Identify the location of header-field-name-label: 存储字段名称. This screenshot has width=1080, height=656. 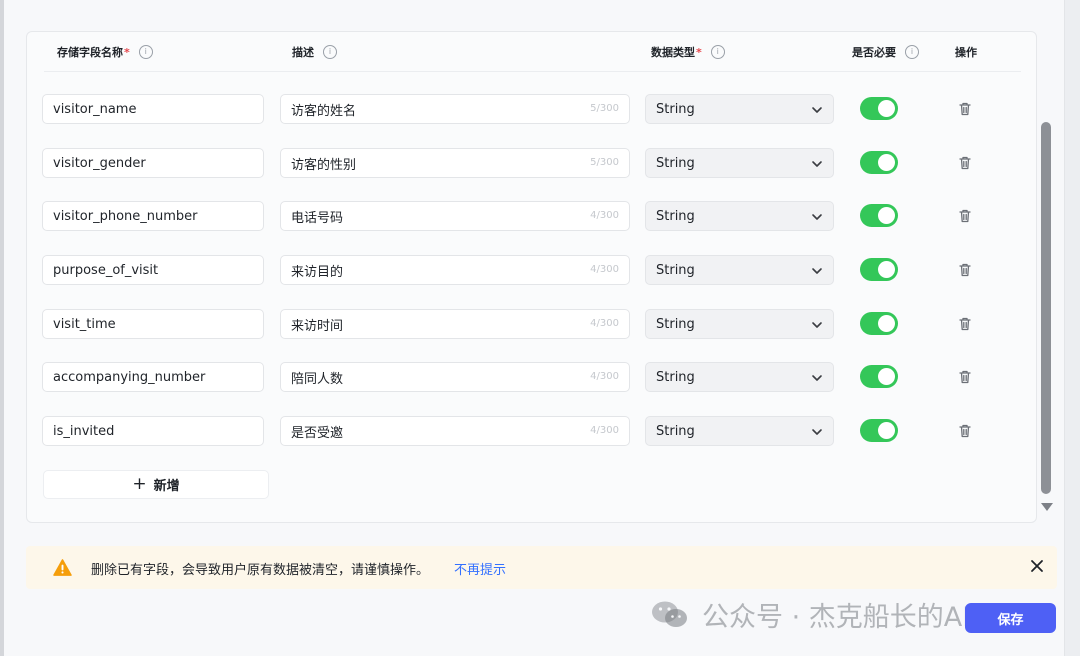
(90, 52).